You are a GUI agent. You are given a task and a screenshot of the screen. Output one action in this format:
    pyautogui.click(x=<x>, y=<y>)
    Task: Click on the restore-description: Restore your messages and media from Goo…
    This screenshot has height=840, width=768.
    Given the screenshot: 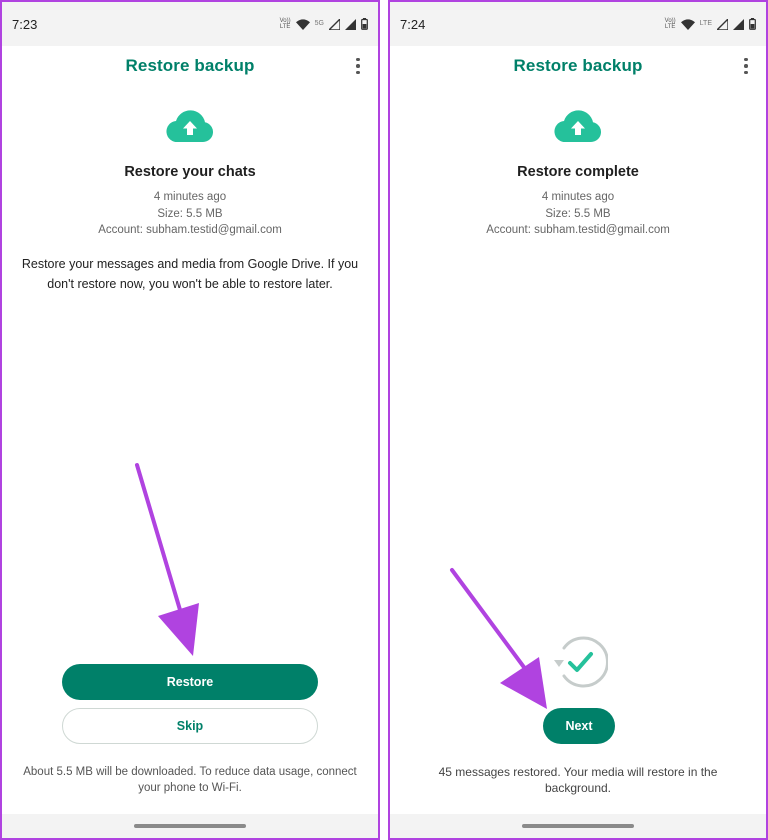 What is the action you would take?
    pyautogui.click(x=190, y=274)
    